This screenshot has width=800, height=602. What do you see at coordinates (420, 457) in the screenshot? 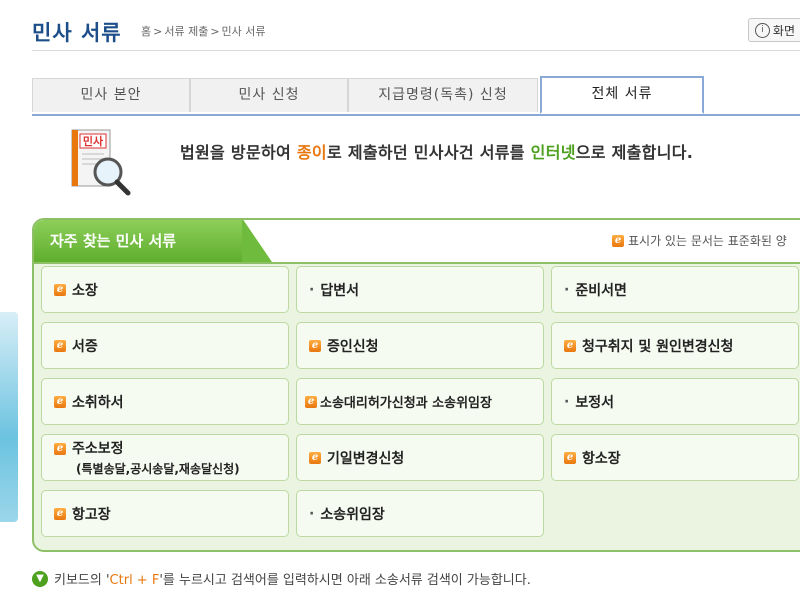
I see `doc-date-change: e 기일변경신청` at bounding box center [420, 457].